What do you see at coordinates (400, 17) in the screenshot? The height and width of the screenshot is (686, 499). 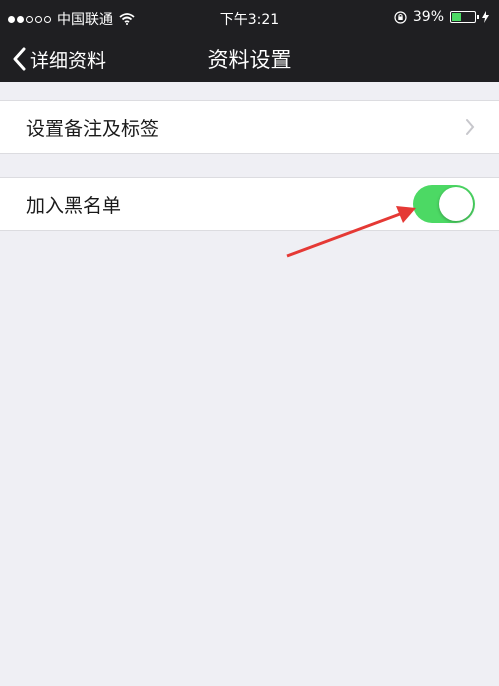 I see `rotation-lock-icon` at bounding box center [400, 17].